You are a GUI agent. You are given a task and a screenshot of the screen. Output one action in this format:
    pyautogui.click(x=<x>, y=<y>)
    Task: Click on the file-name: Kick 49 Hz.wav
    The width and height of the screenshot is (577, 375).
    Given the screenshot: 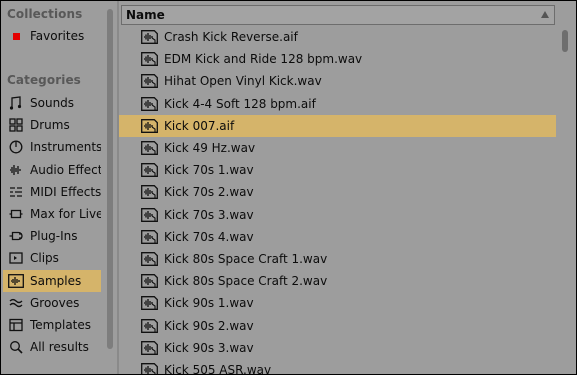 What is the action you would take?
    pyautogui.click(x=210, y=148)
    